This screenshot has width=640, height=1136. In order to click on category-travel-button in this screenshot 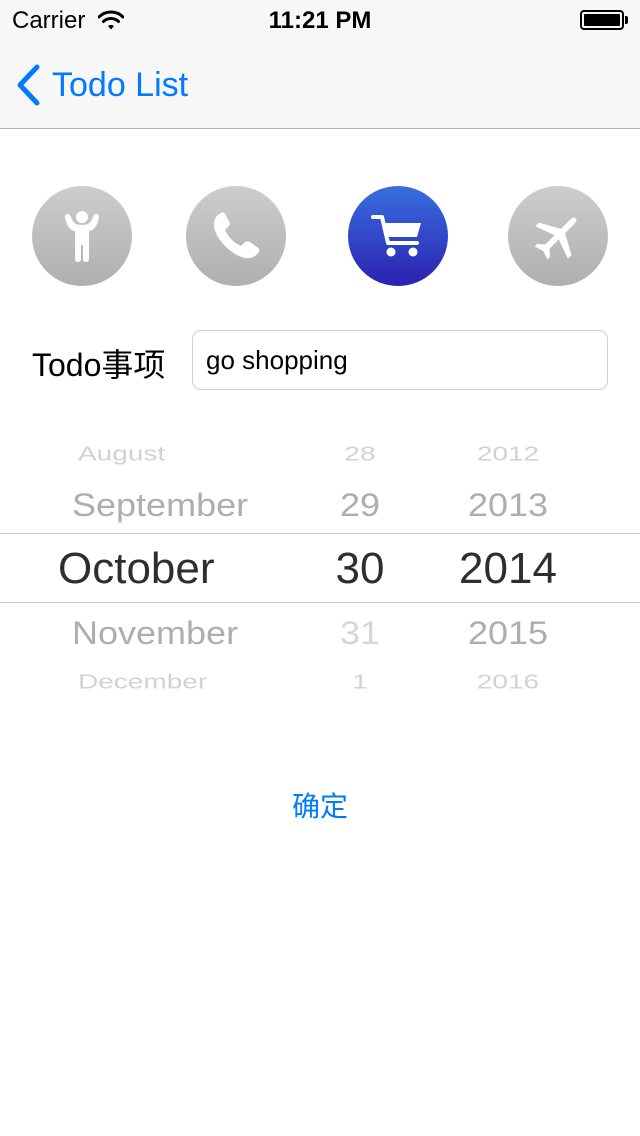, I will do `click(558, 236)`.